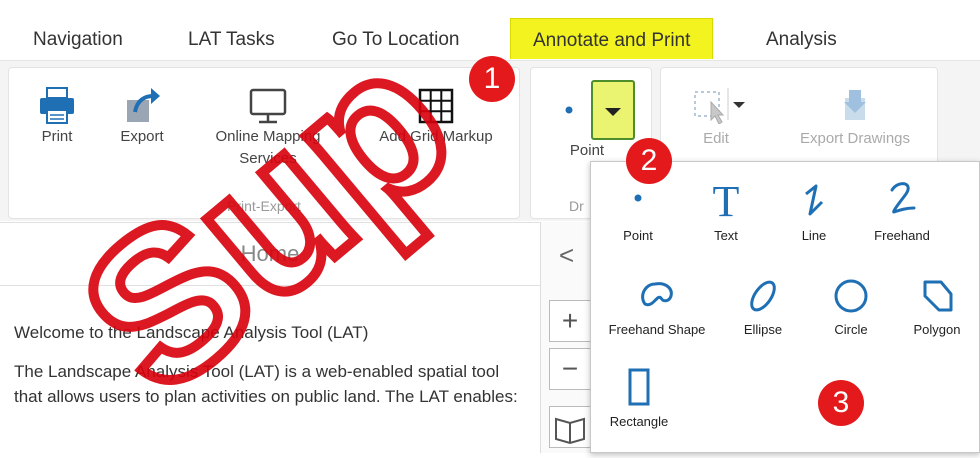 The image size is (980, 458). Describe the element at coordinates (814, 235) in the screenshot. I see `draw-tool-label: Line` at that location.